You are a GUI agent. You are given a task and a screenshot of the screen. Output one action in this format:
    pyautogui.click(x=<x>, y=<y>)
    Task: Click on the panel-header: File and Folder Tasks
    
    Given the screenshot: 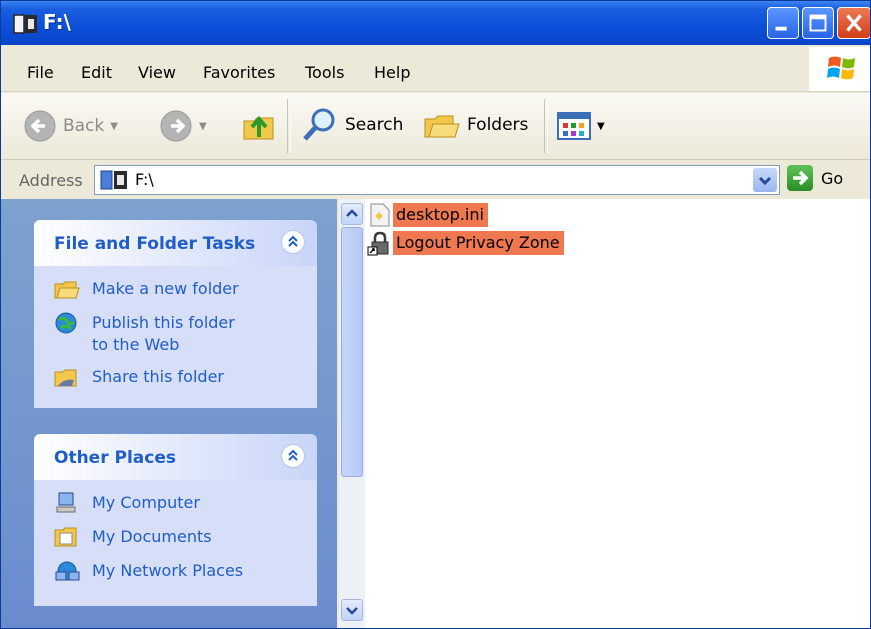 What is the action you would take?
    pyautogui.click(x=175, y=243)
    